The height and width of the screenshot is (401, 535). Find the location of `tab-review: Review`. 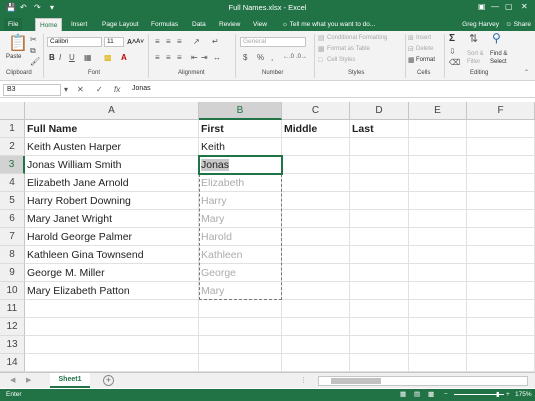

tab-review: Review is located at coordinates (229, 24).